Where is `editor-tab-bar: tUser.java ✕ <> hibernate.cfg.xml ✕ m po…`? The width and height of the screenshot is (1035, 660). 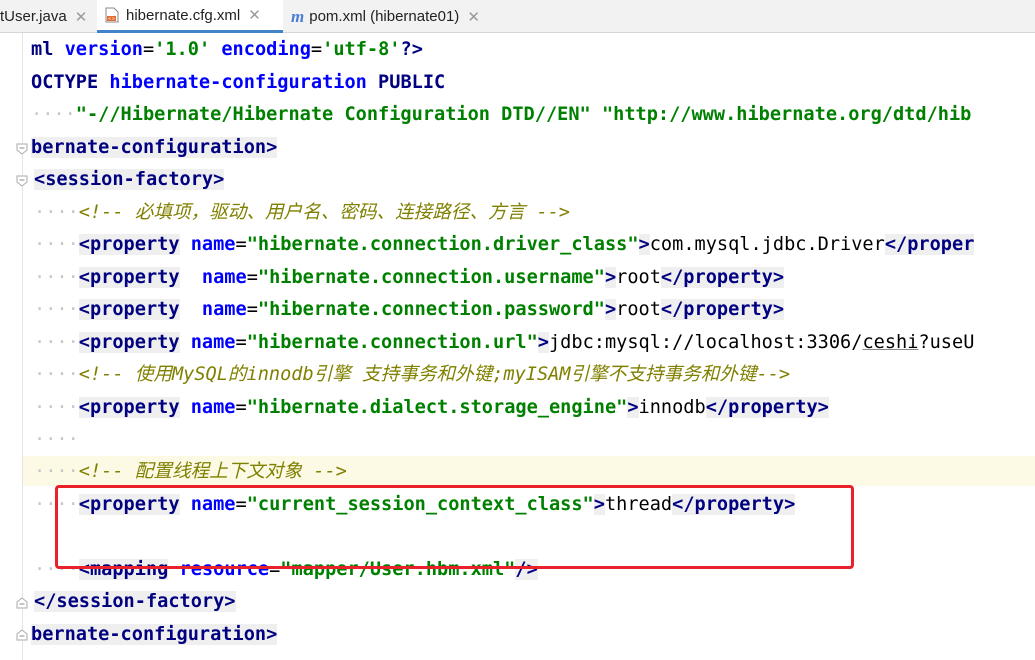 editor-tab-bar: tUser.java ✕ <> hibernate.cfg.xml ✕ m po… is located at coordinates (517, 16).